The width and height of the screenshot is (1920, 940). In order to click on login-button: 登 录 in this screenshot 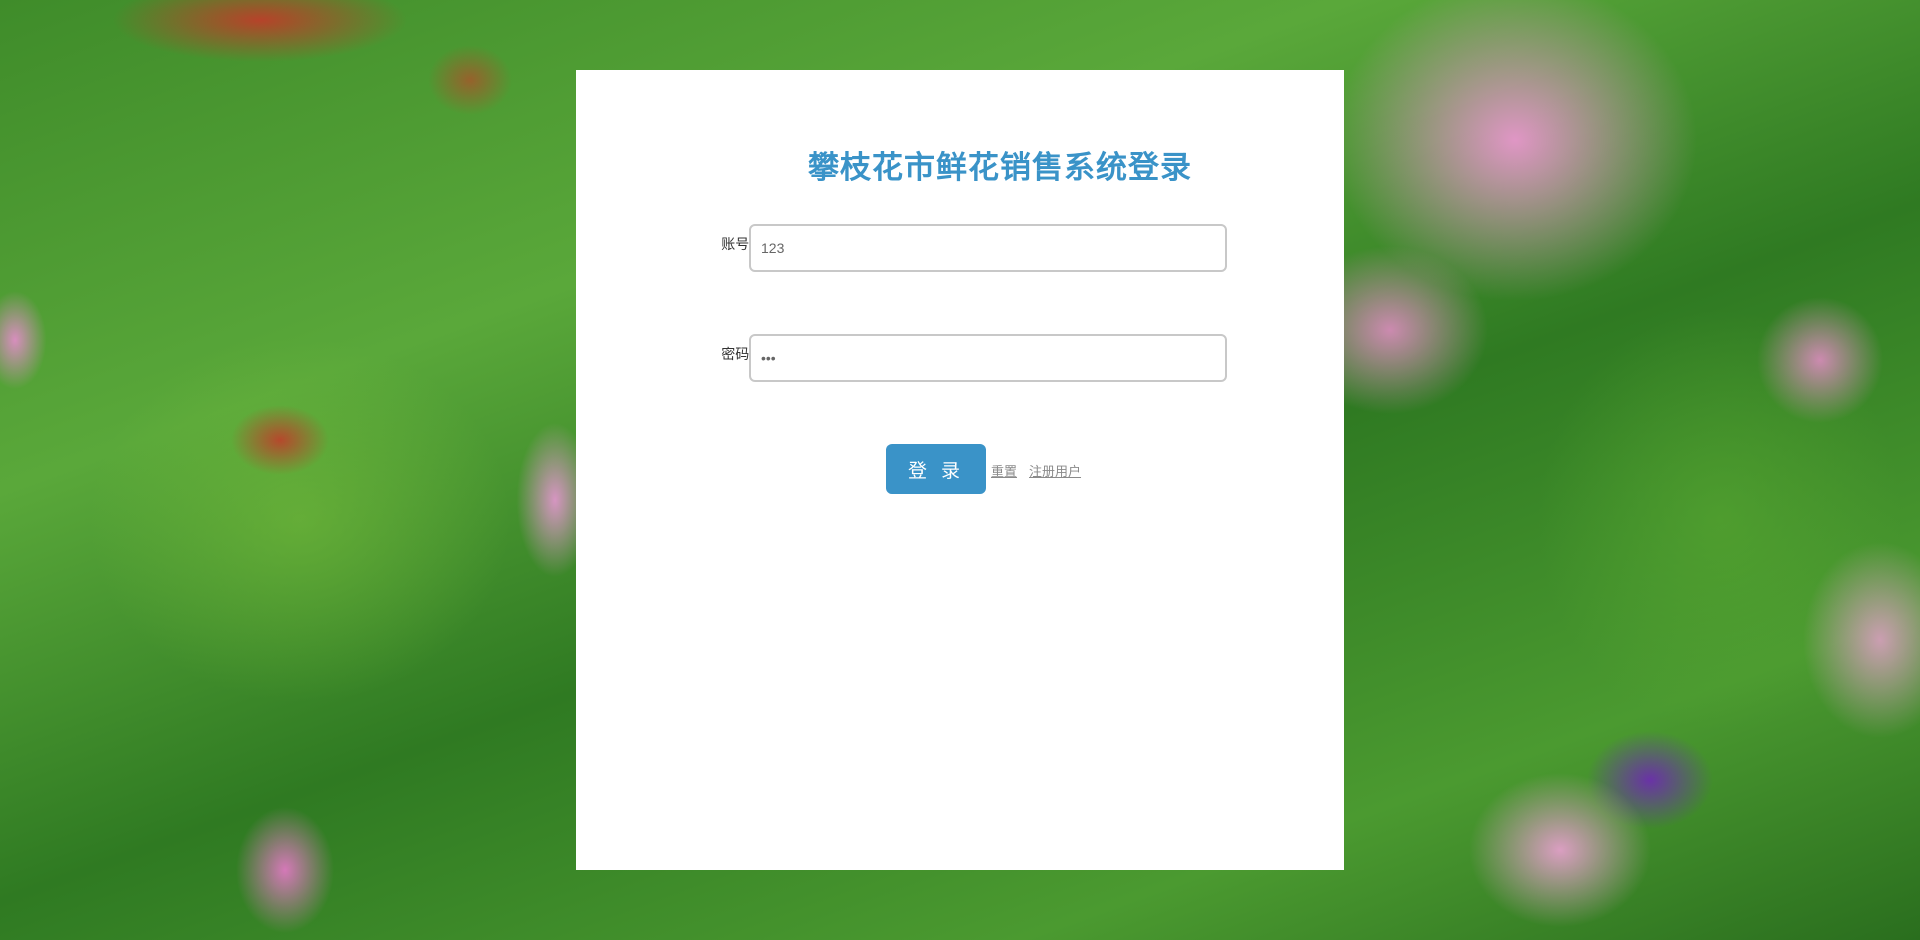, I will do `click(936, 469)`.